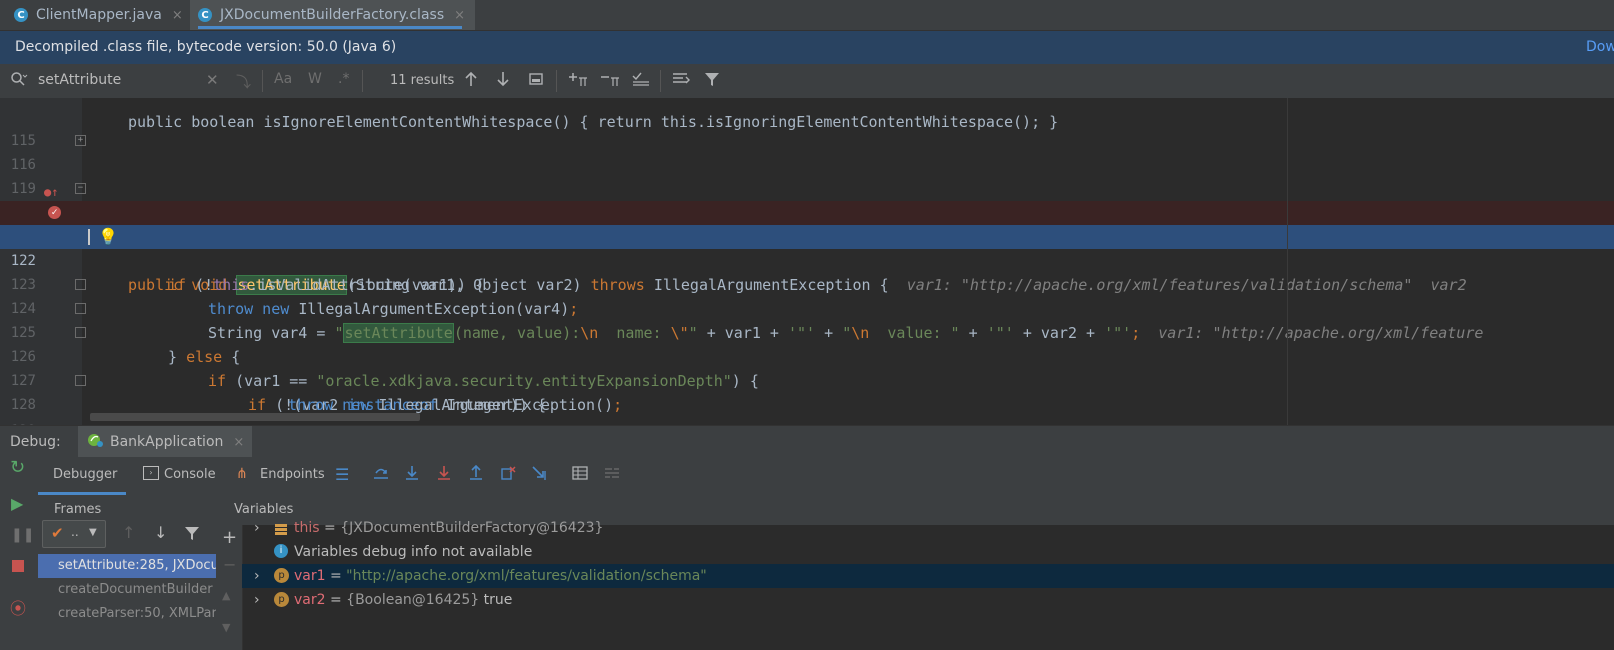  What do you see at coordinates (95, 442) in the screenshot?
I see `spring-boot-icon` at bounding box center [95, 442].